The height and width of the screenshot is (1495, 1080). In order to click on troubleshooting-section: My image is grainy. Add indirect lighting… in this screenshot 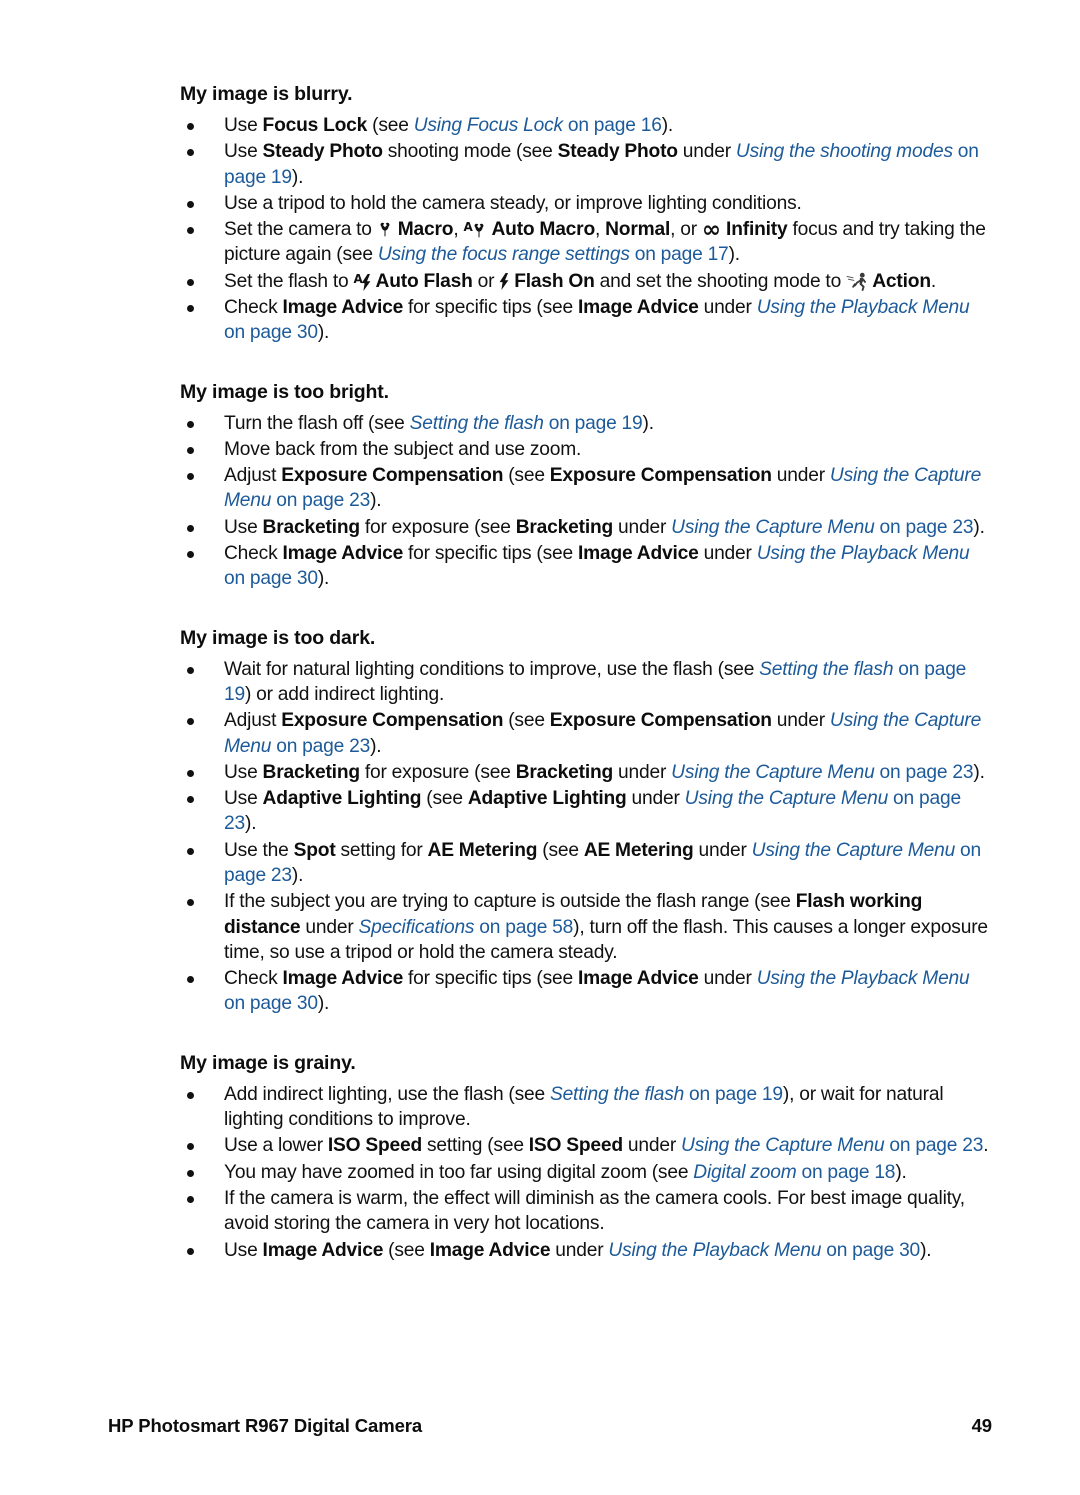, I will do `click(586, 1157)`.